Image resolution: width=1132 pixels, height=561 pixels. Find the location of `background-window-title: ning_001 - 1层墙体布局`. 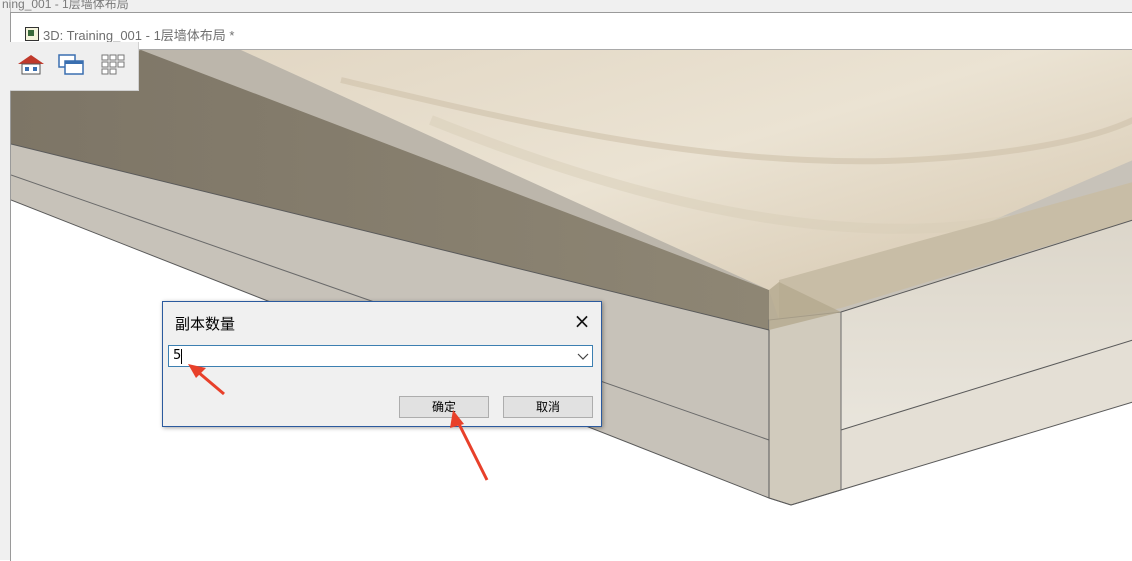

background-window-title: ning_001 - 1层墙体布局 is located at coordinates (65, 5).